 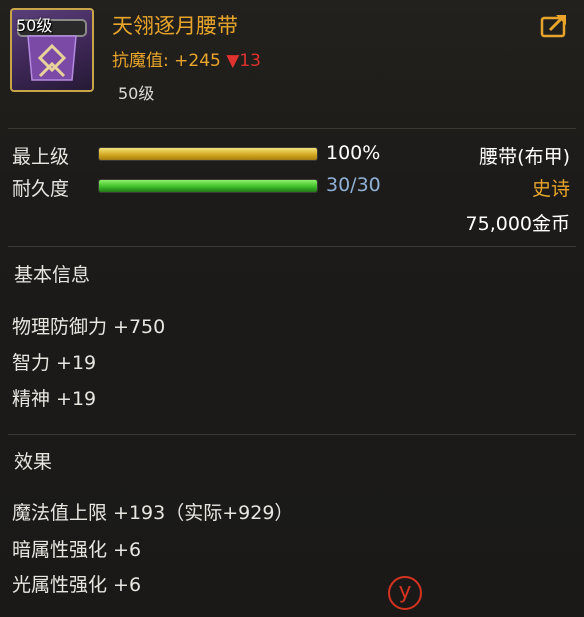 What do you see at coordinates (405, 593) in the screenshot?
I see `watermark-logo-icon: y` at bounding box center [405, 593].